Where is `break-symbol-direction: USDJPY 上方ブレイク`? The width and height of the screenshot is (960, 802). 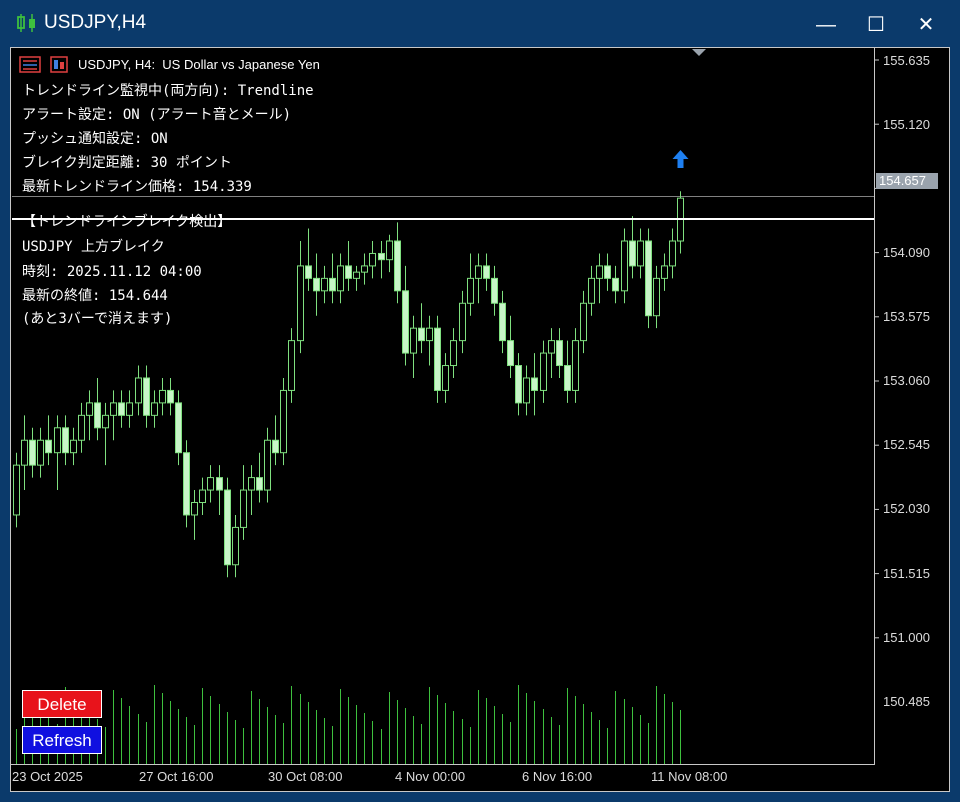 break-symbol-direction: USDJPY 上方ブレイク is located at coordinates (93, 247).